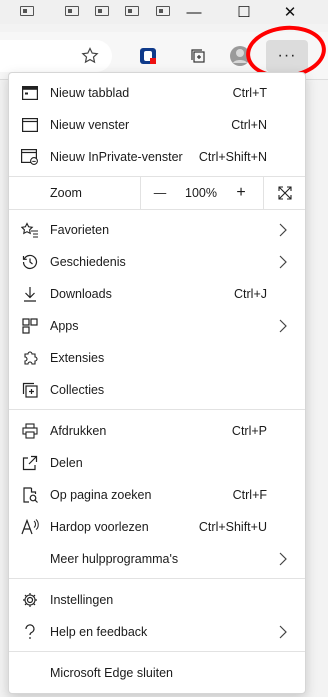 This screenshot has height=697, width=328. What do you see at coordinates (66, 193) in the screenshot?
I see `zoom-label: Zoom` at bounding box center [66, 193].